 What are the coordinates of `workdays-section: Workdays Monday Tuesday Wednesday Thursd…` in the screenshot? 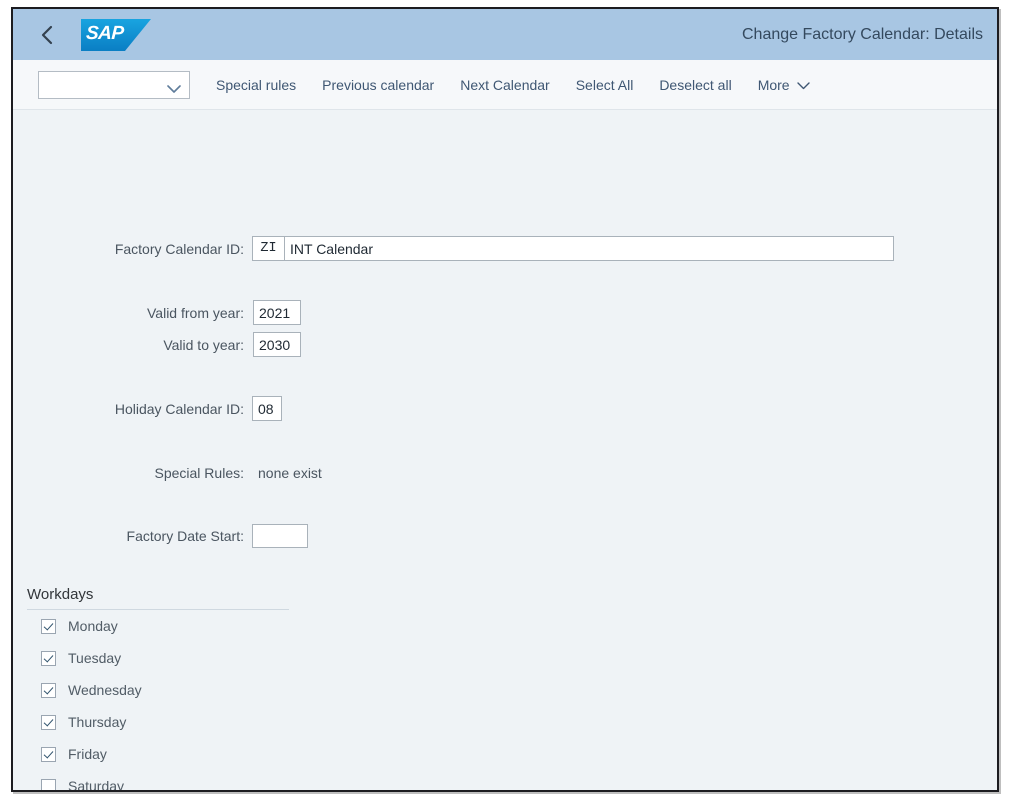 It's located at (158, 689).